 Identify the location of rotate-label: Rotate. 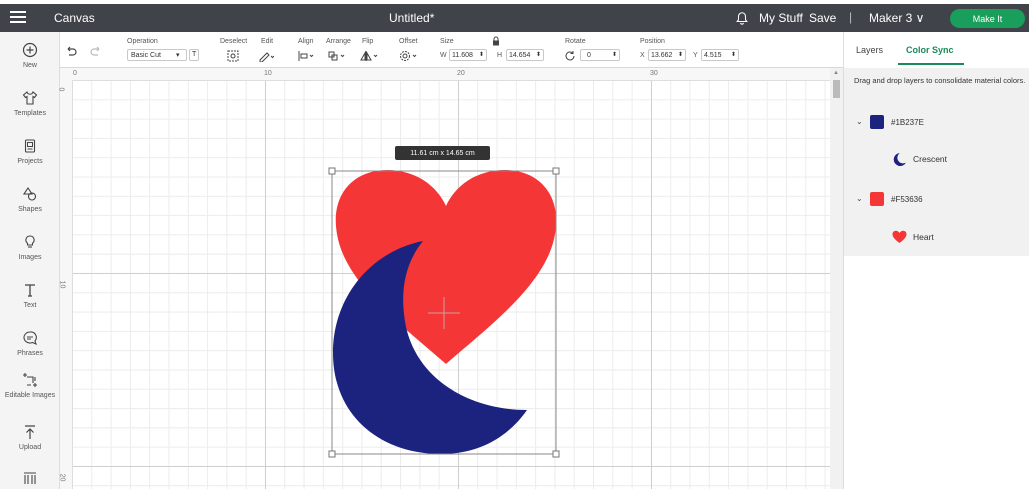
(575, 41).